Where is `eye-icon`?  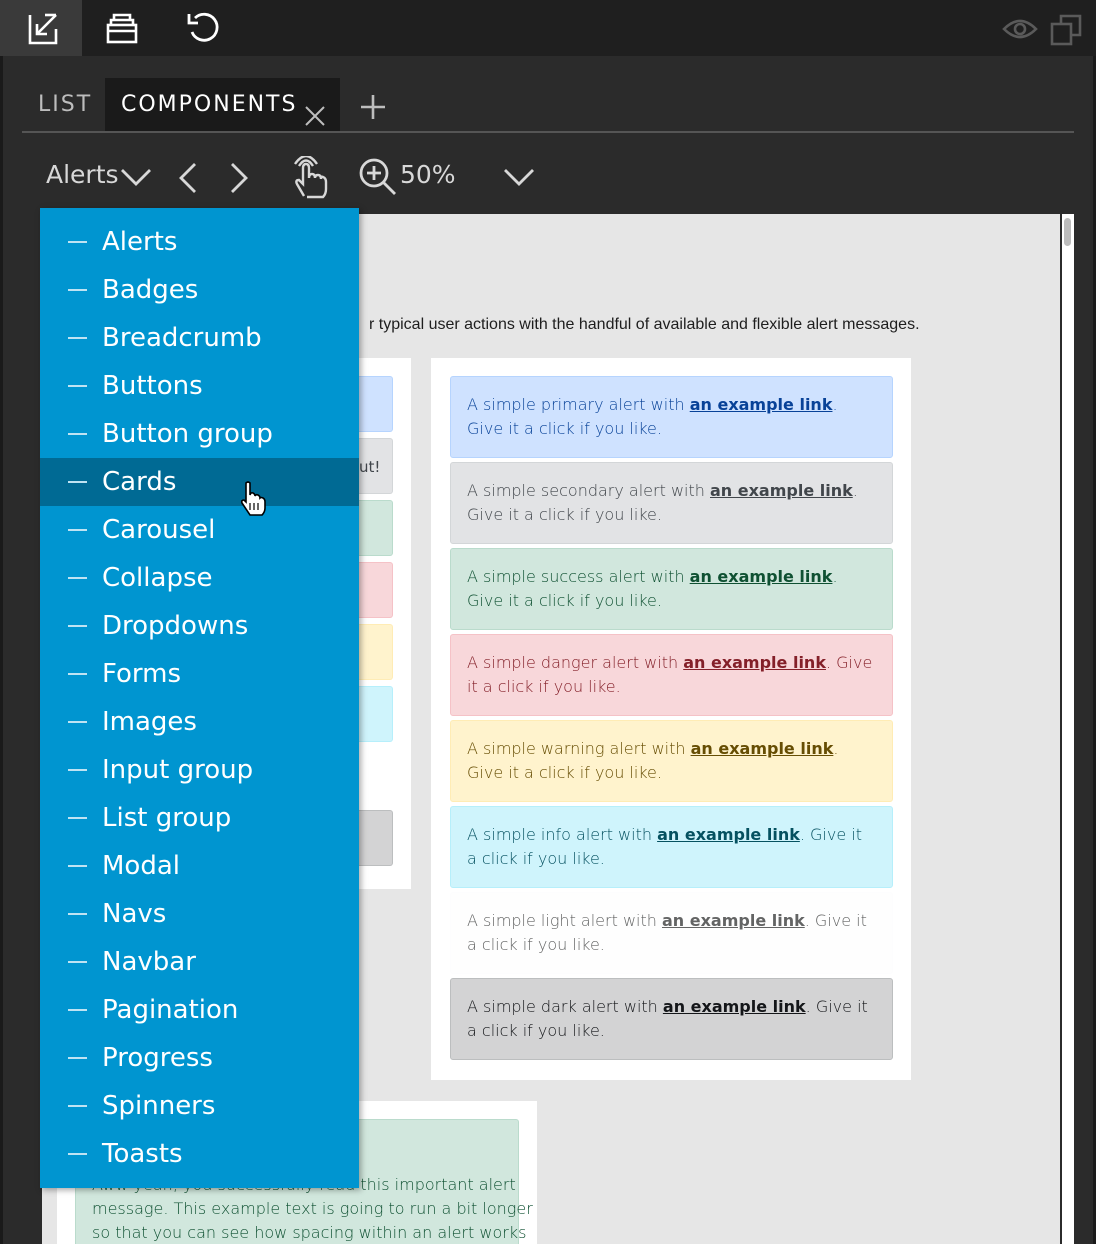
eye-icon is located at coordinates (1020, 31).